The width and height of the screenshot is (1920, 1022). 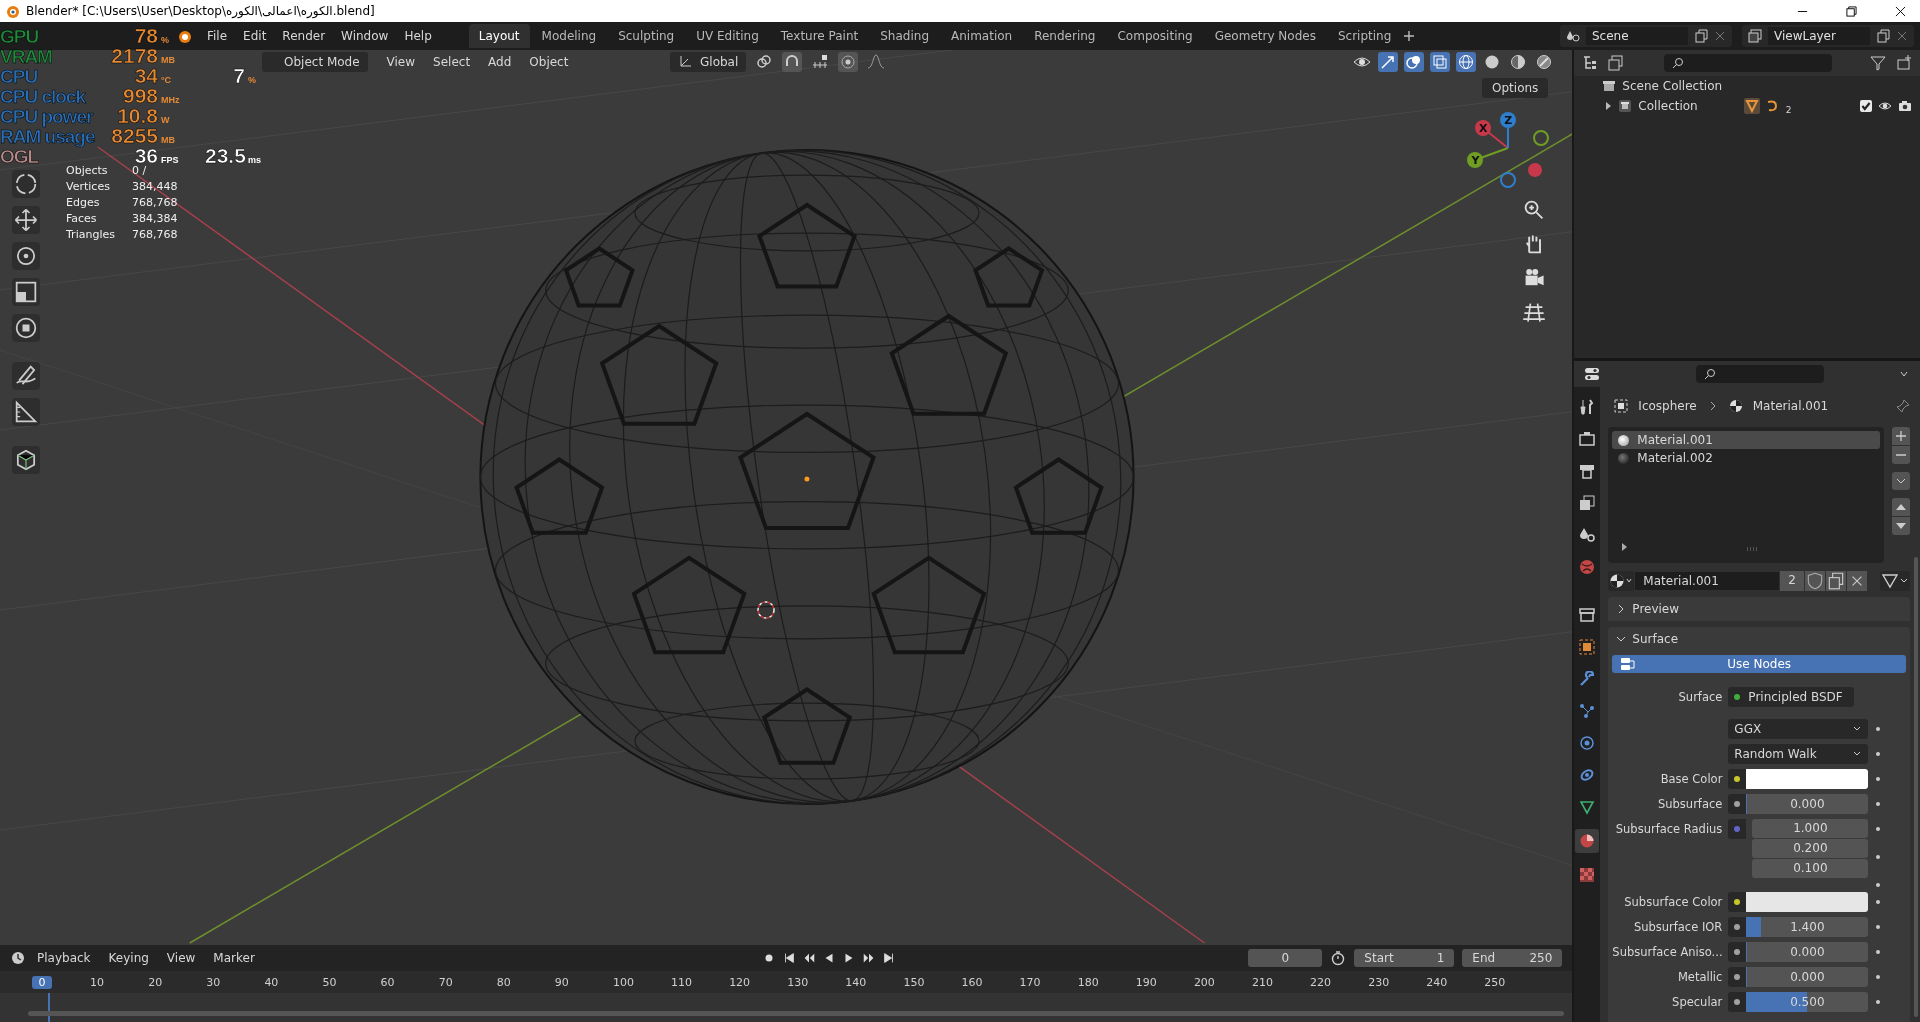 What do you see at coordinates (499, 36) in the screenshot?
I see `workspace-tab: Layout` at bounding box center [499, 36].